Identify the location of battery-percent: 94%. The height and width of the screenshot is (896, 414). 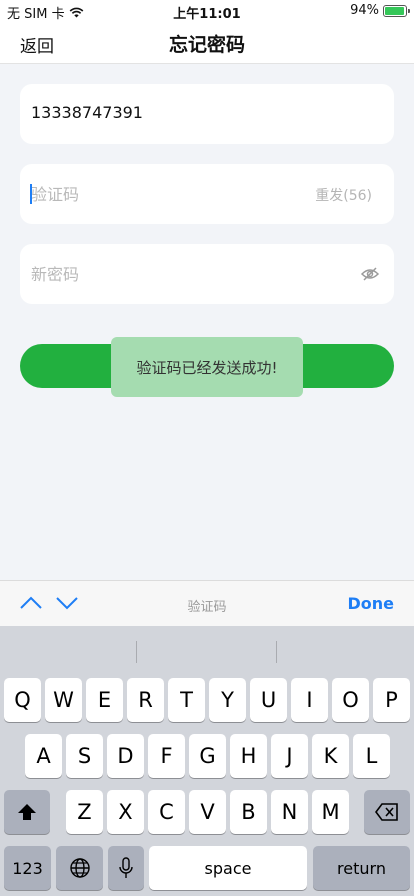
(364, 10).